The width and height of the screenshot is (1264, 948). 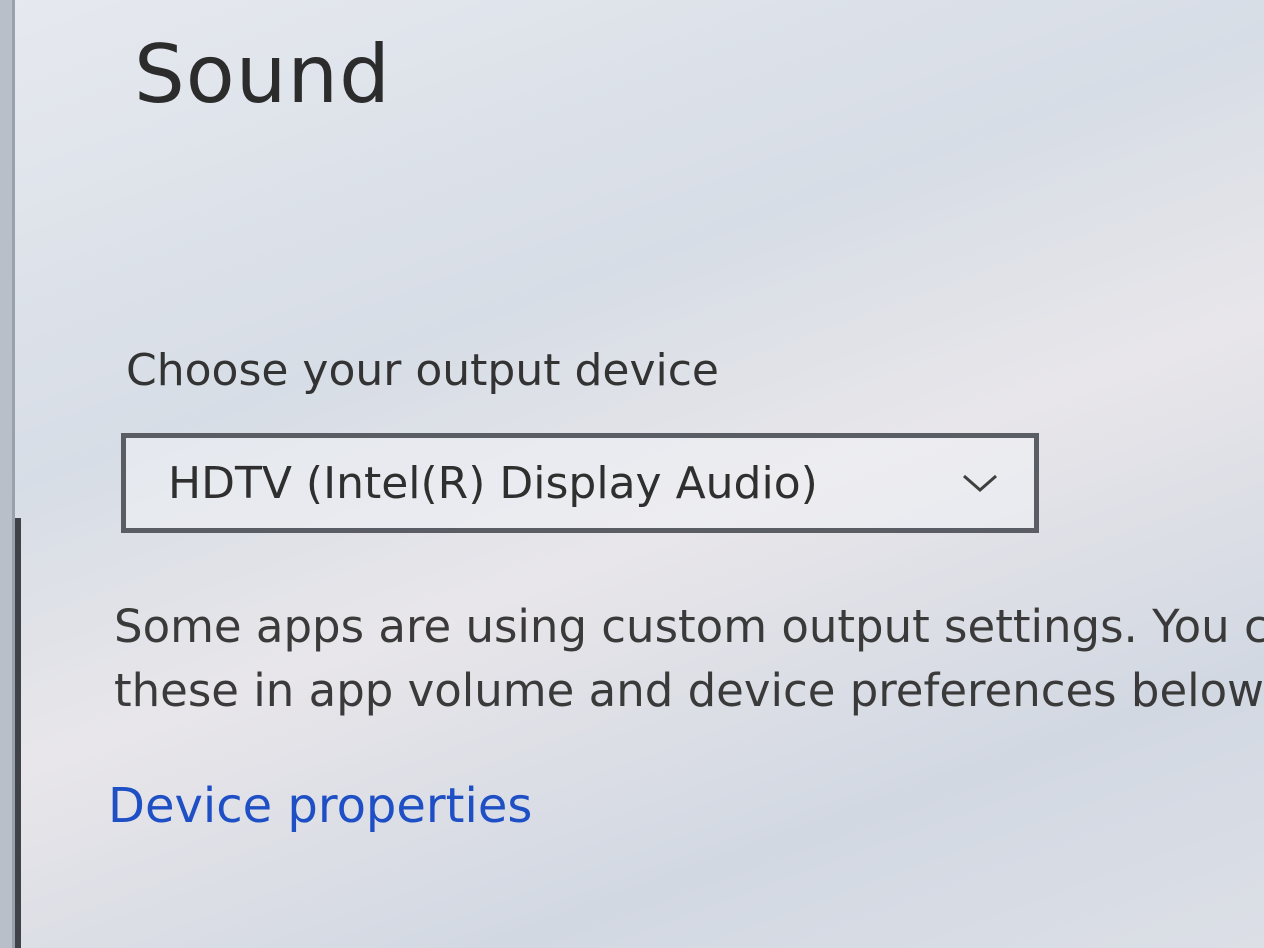 What do you see at coordinates (980, 483) in the screenshot?
I see `chevron-down-icon` at bounding box center [980, 483].